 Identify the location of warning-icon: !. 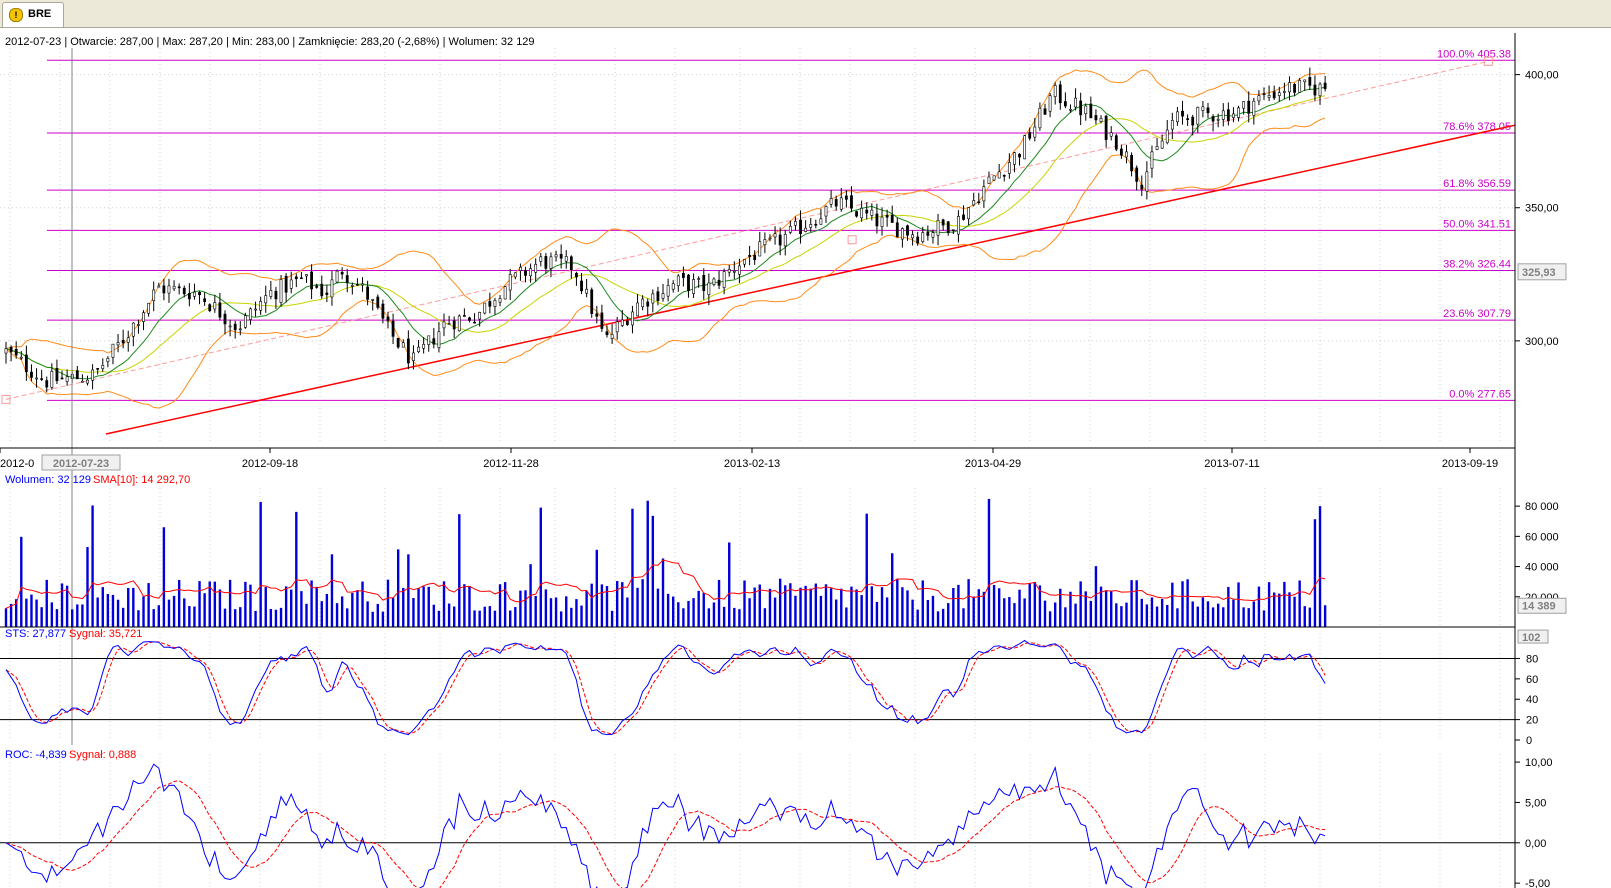
(16, 15).